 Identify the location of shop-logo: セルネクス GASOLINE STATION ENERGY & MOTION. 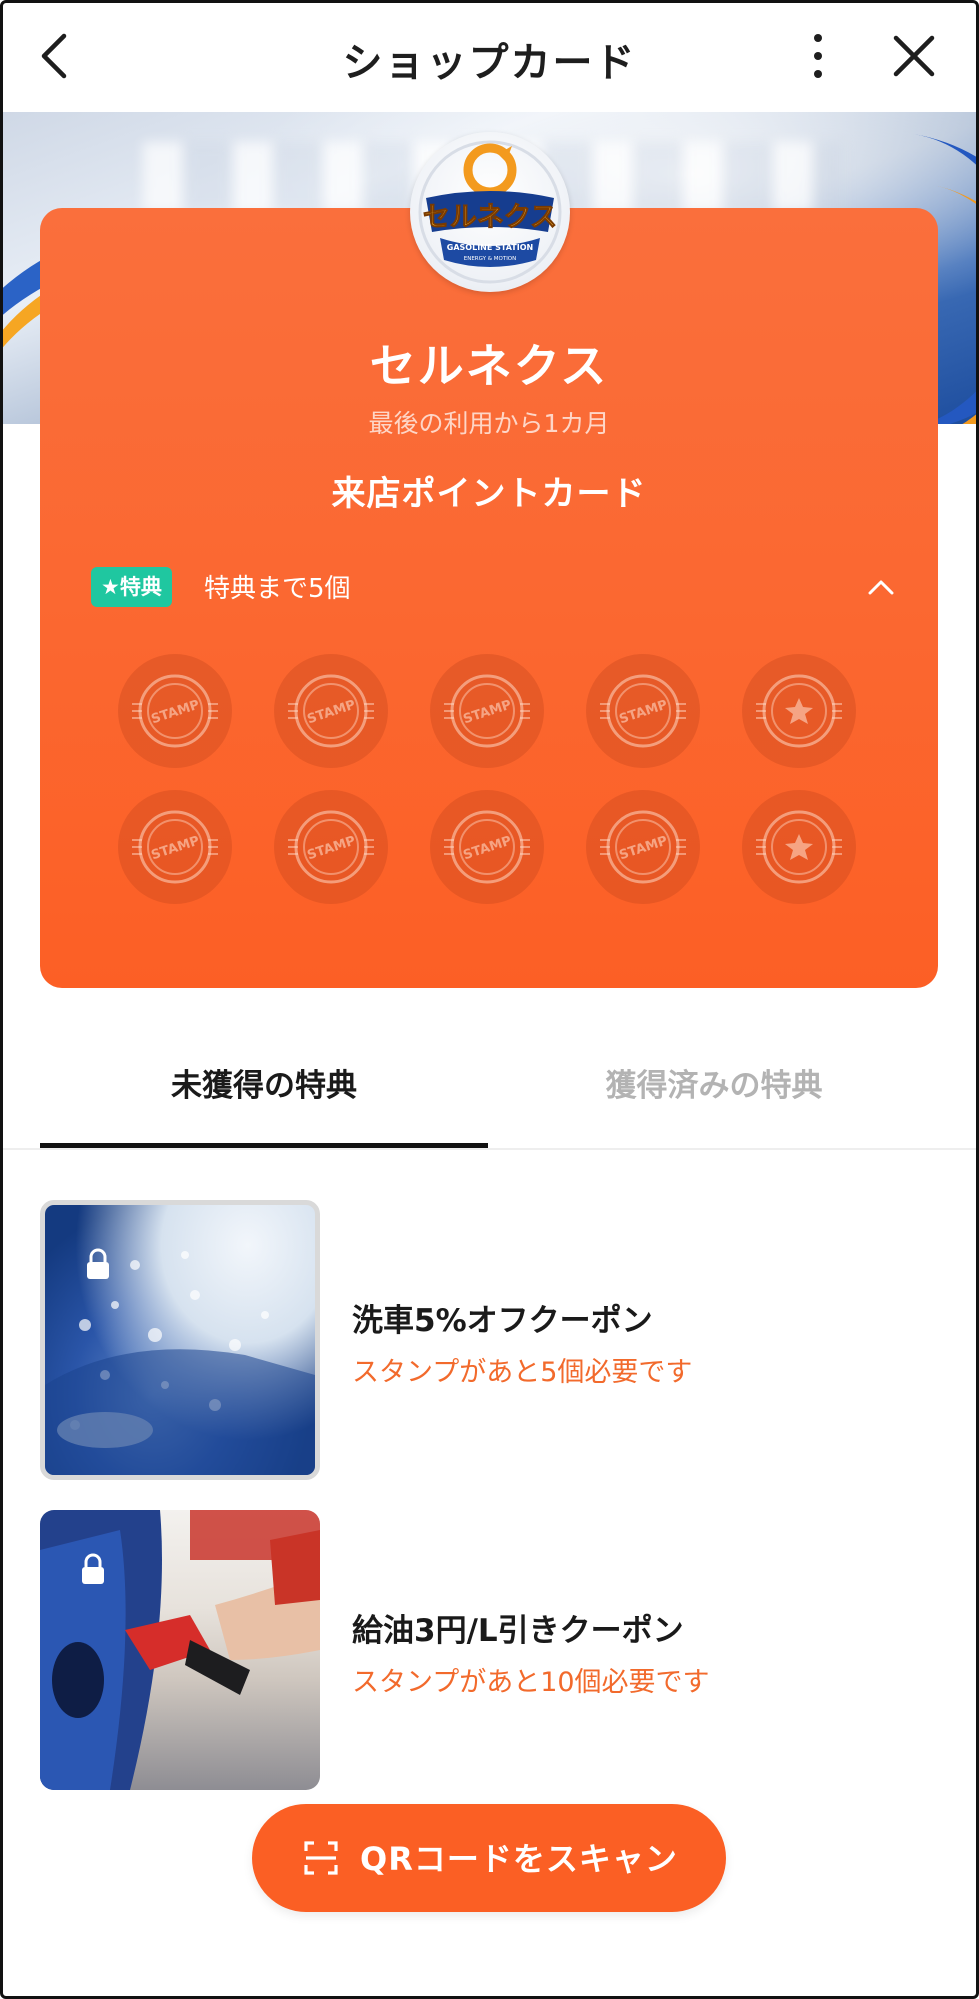
(490, 212).